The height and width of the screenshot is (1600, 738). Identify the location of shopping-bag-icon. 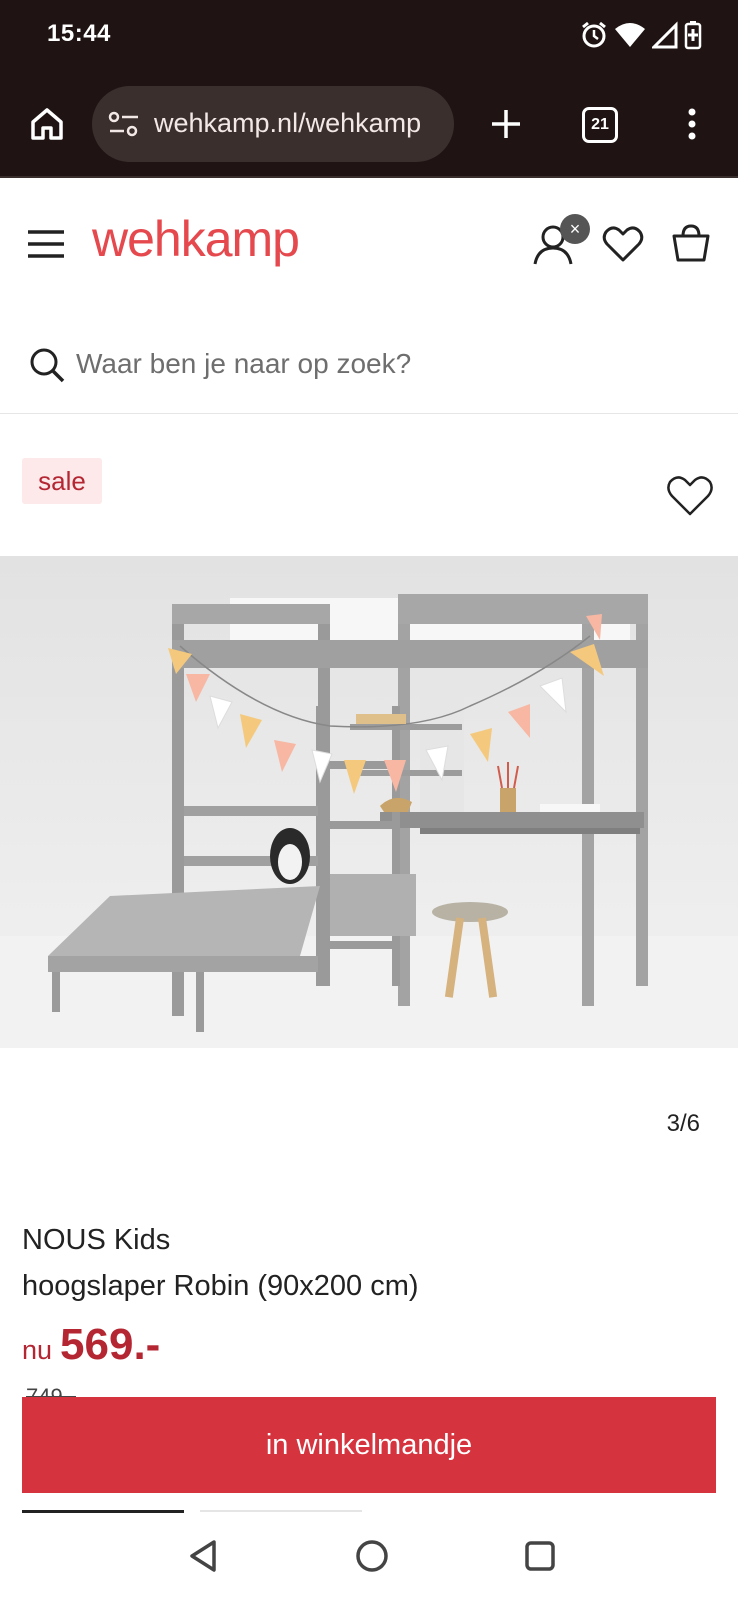
(691, 243).